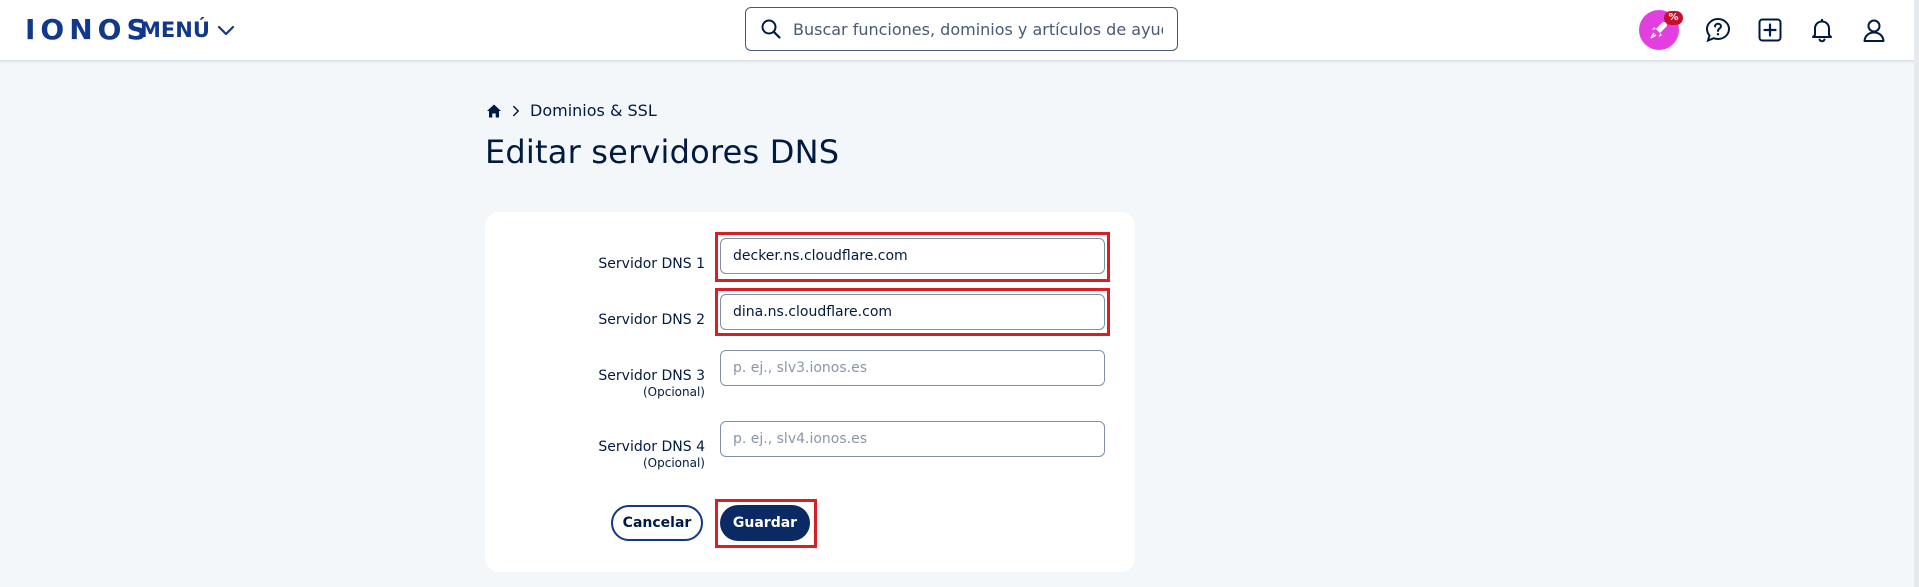 This screenshot has height=587, width=1919. I want to click on ionos-logo: IONOS, so click(88, 30).